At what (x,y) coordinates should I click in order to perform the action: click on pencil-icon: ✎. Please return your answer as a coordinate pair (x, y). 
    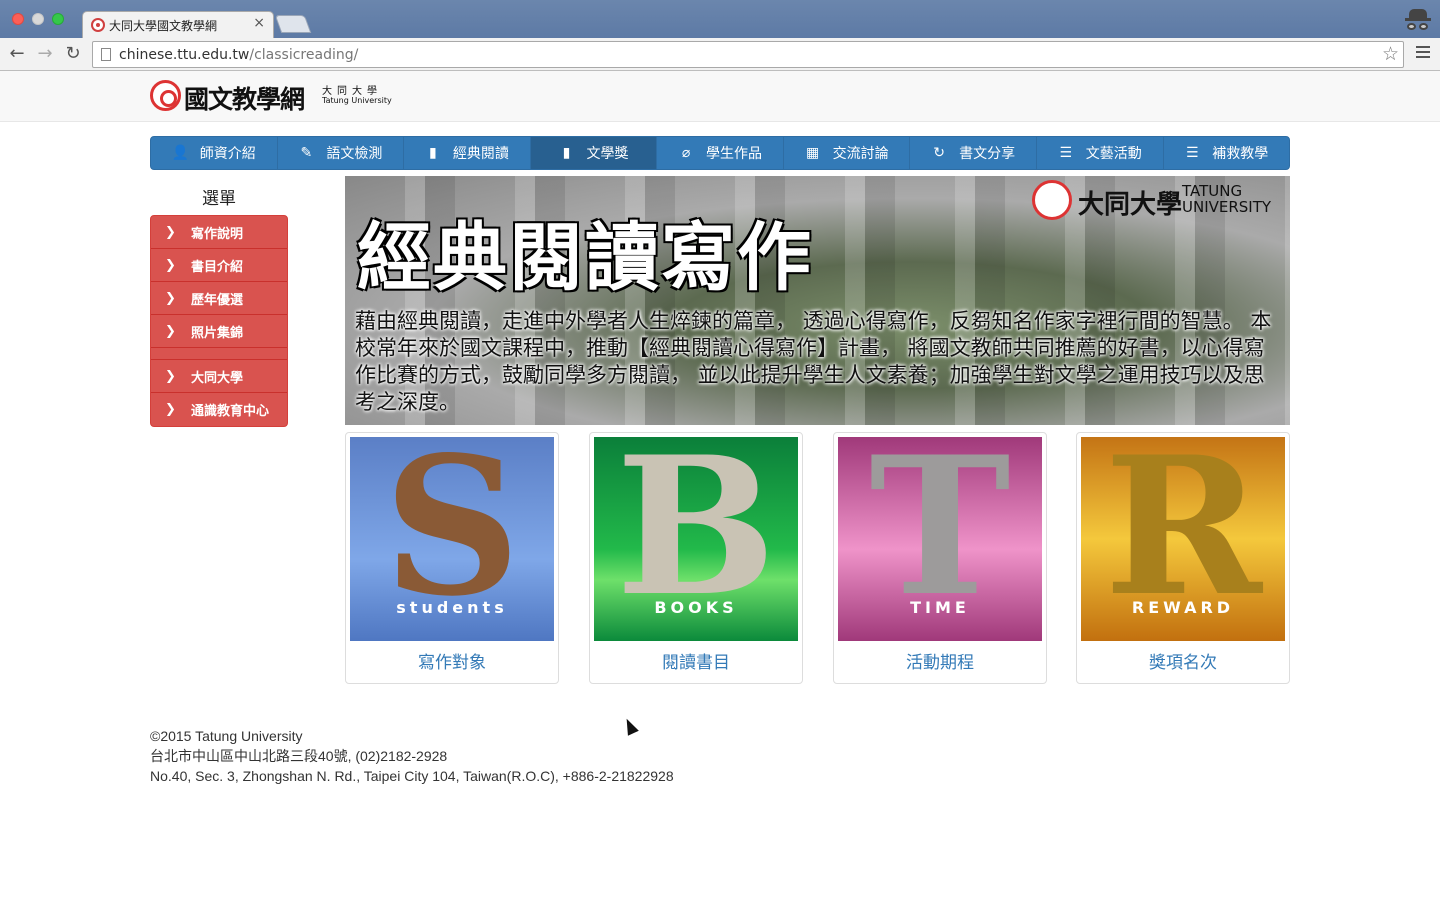
    Looking at the image, I should click on (306, 153).